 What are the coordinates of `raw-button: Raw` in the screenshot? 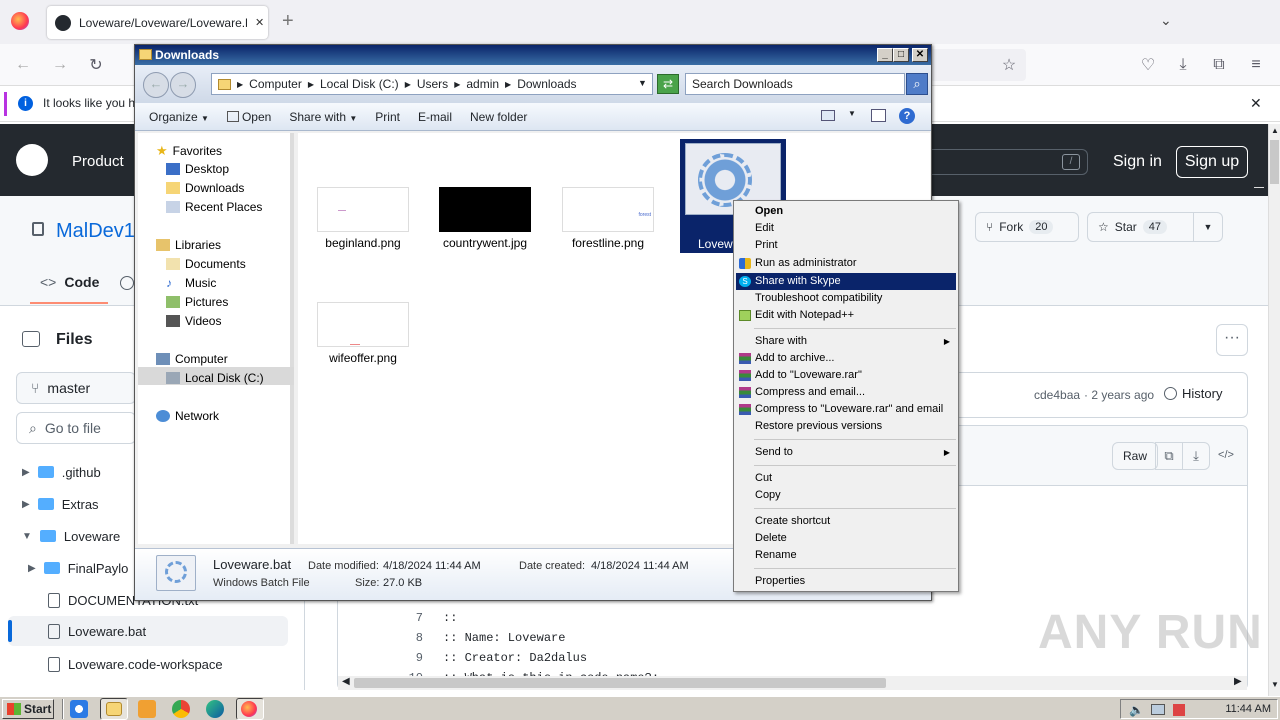 It's located at (1135, 456).